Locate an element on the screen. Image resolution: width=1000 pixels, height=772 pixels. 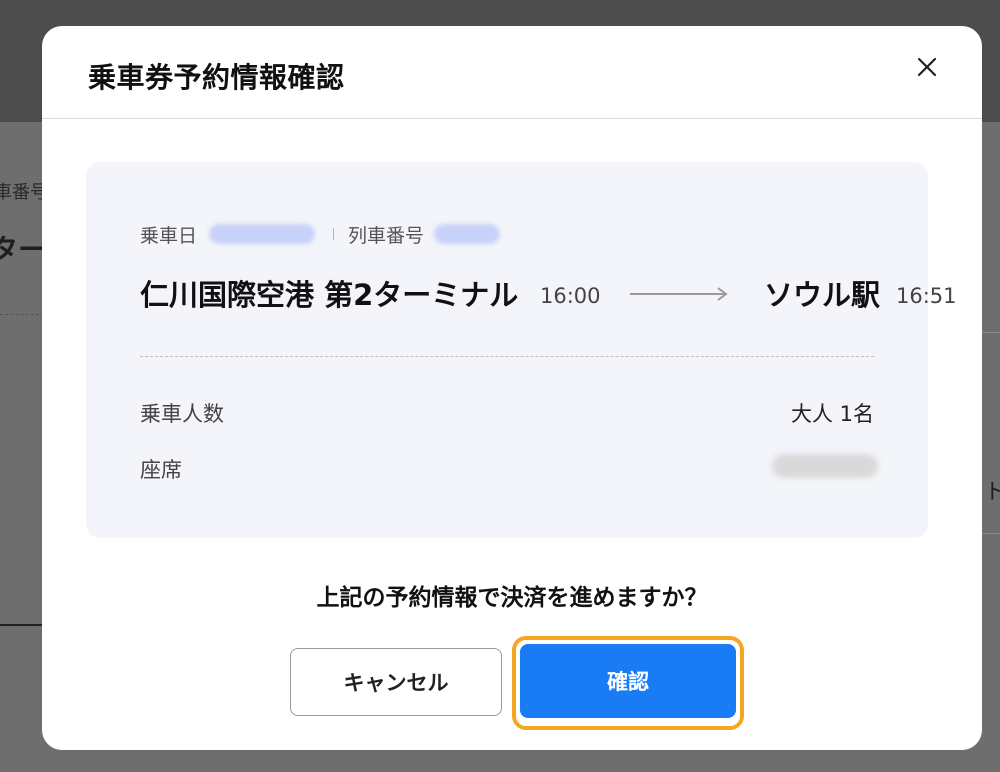
dialog-title: 乗車券予約情報確認 is located at coordinates (216, 77).